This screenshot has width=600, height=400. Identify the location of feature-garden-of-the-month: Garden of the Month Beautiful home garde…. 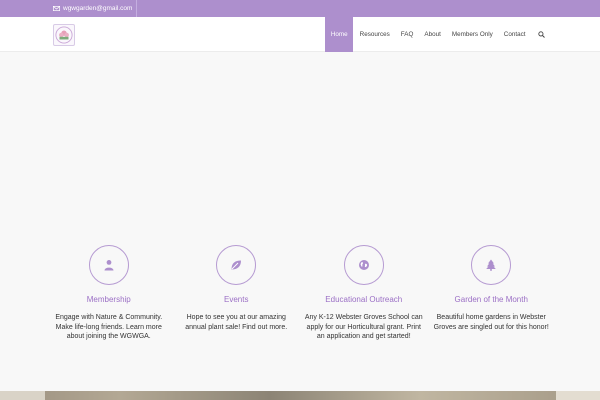
(492, 292).